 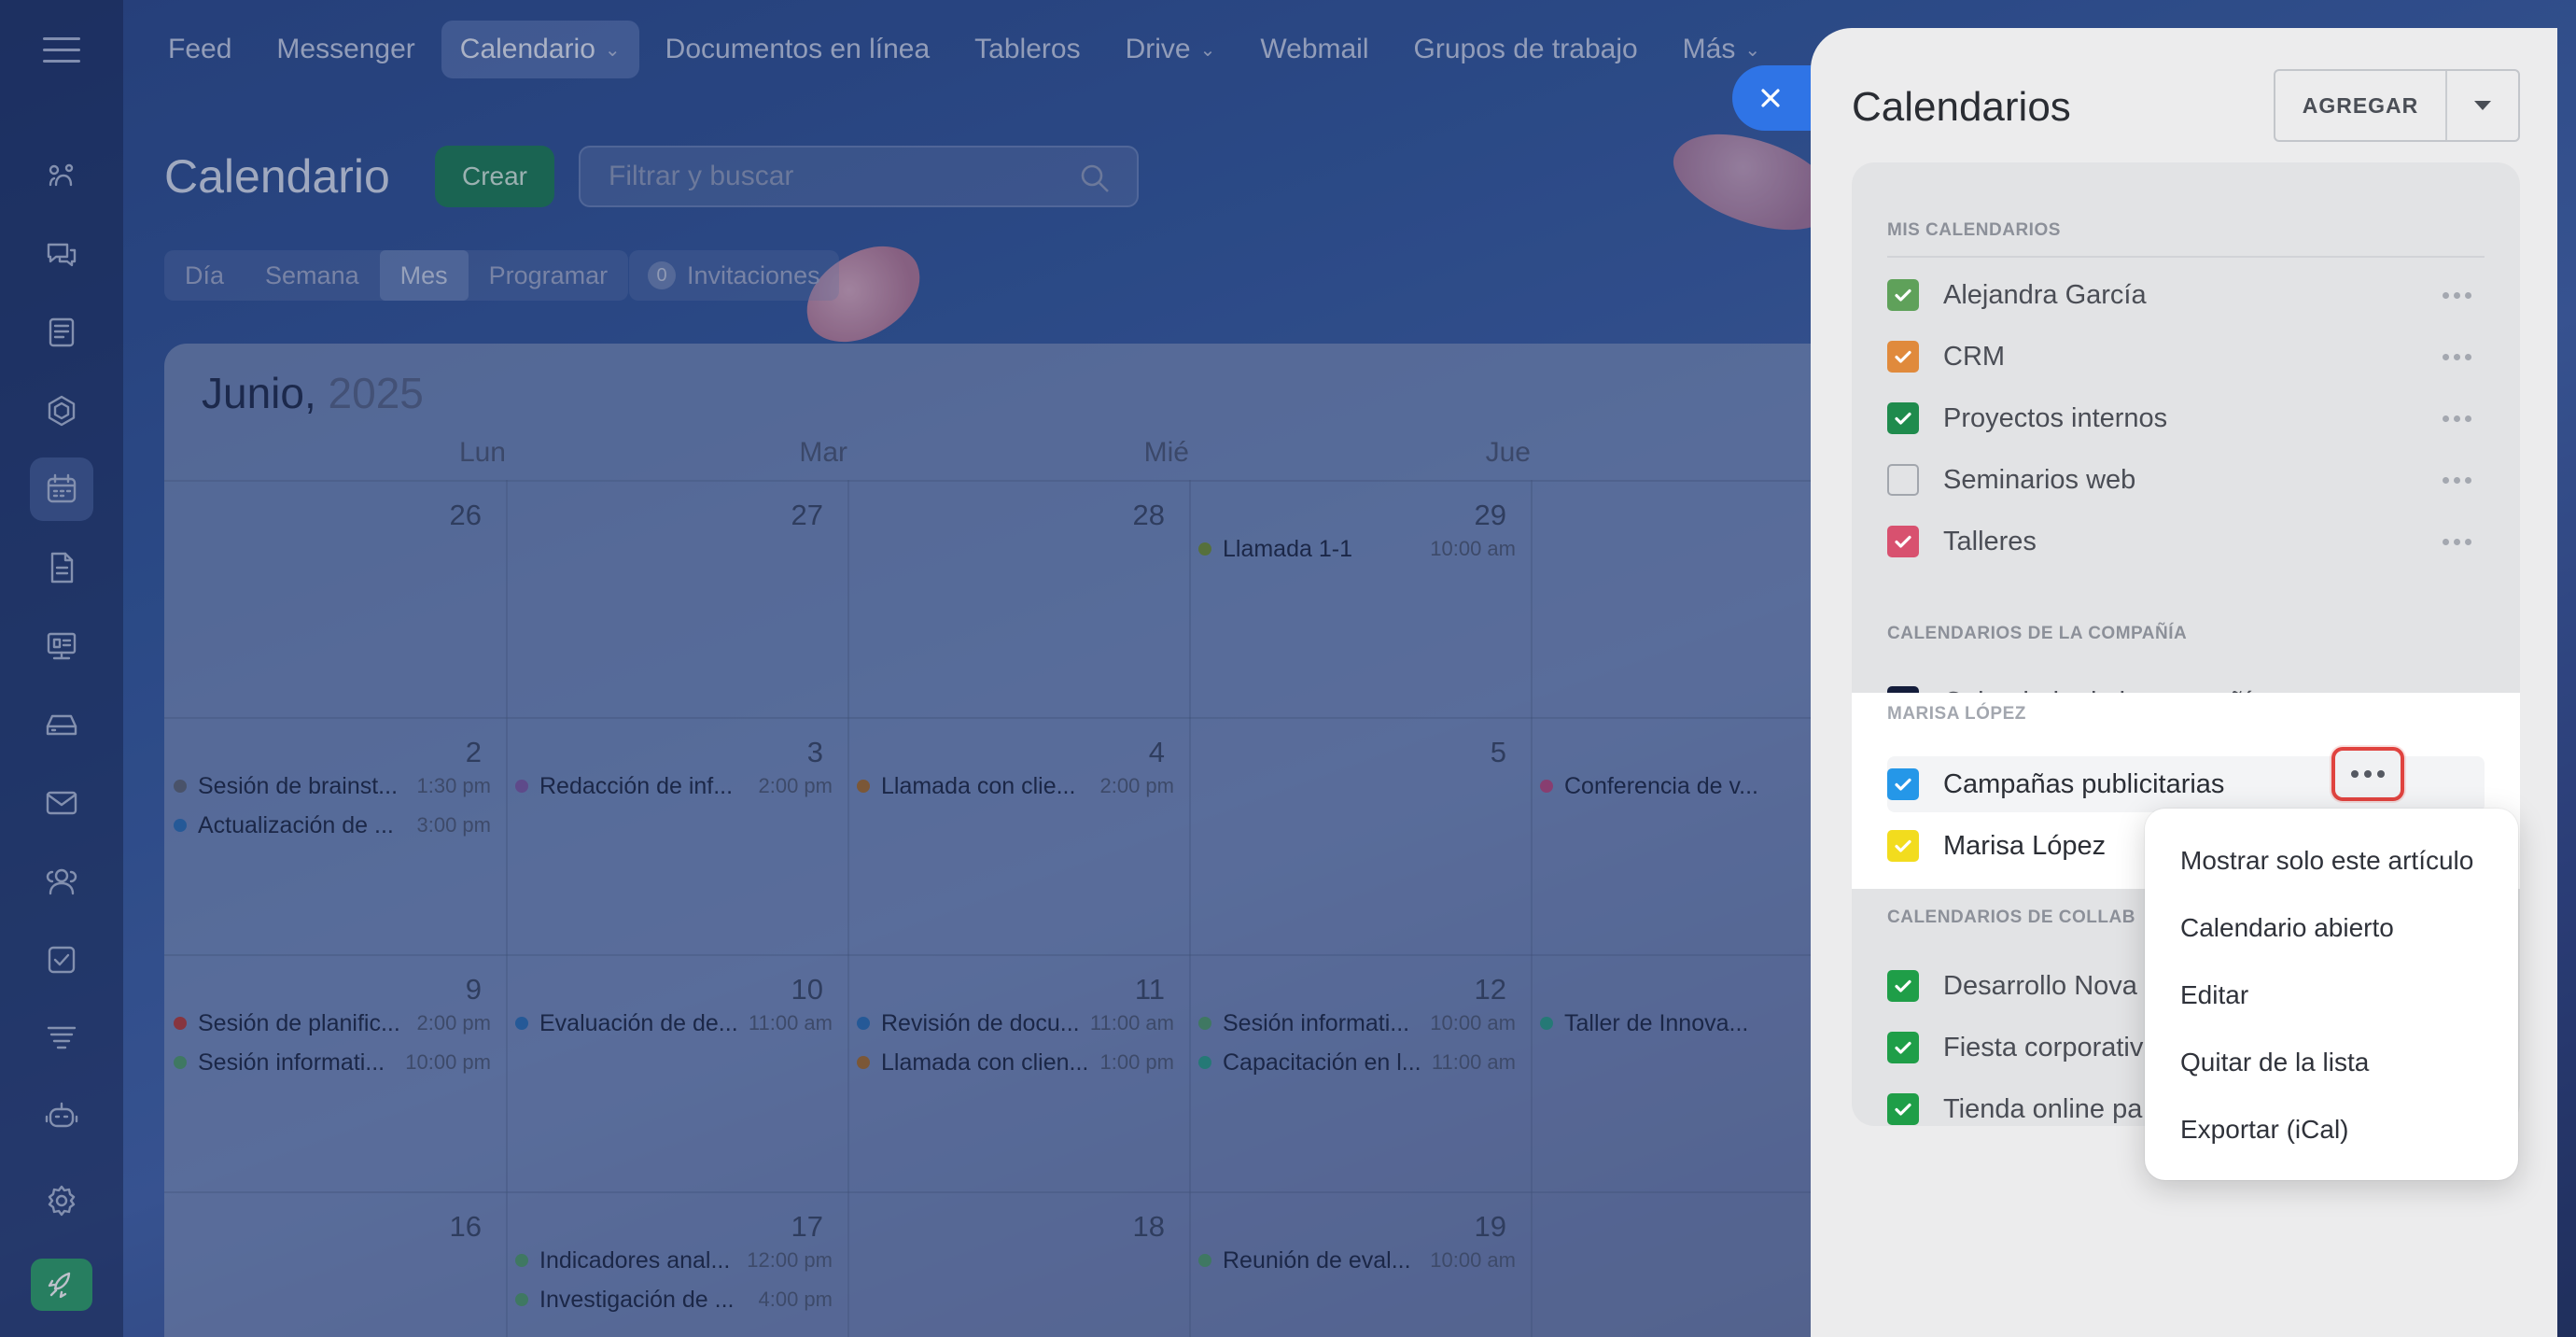 What do you see at coordinates (61, 411) in the screenshot?
I see `hexagon-icon` at bounding box center [61, 411].